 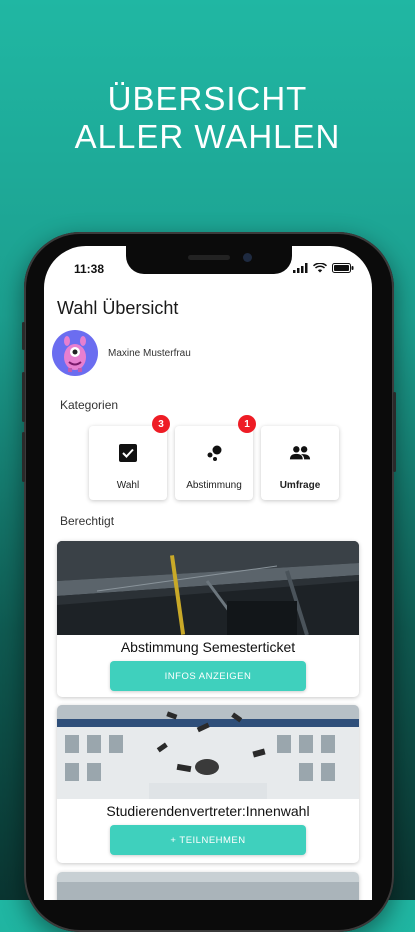 What do you see at coordinates (208, 752) in the screenshot?
I see `graduation-image` at bounding box center [208, 752].